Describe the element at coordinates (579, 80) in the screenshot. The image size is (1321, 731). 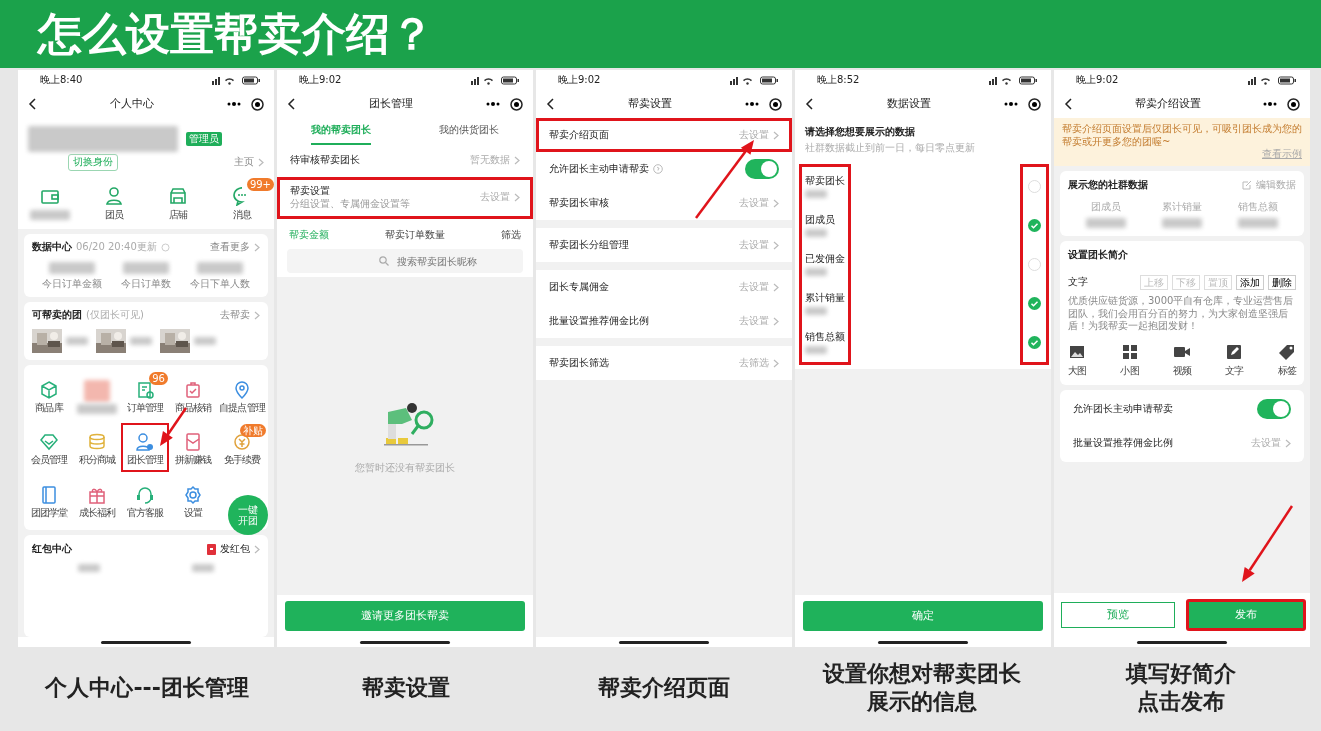
I see `status-time: 晚上9:02` at that location.